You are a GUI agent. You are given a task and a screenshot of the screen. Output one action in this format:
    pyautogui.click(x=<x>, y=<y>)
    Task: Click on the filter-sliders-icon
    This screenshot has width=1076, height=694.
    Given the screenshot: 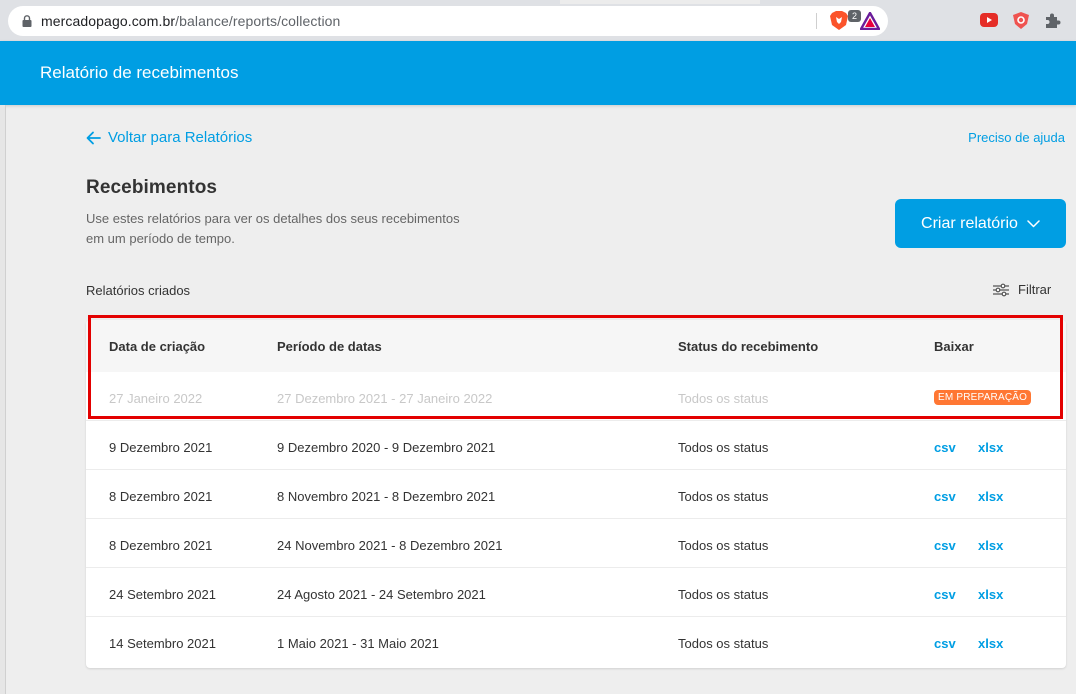 What is the action you would take?
    pyautogui.click(x=1001, y=289)
    